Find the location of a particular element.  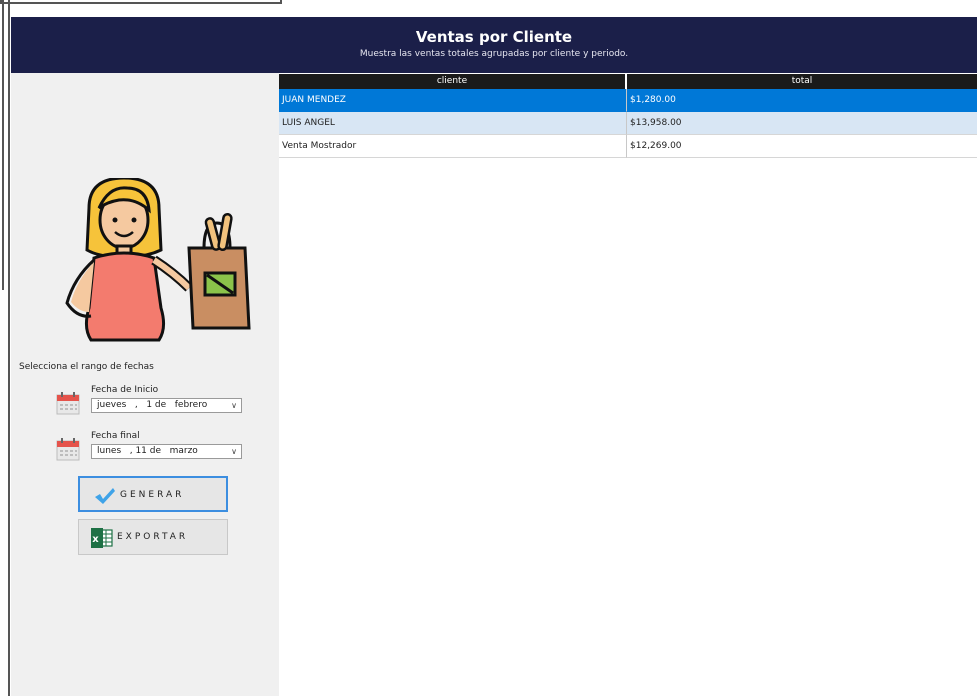

generate-button: GENERAR is located at coordinates (153, 494).